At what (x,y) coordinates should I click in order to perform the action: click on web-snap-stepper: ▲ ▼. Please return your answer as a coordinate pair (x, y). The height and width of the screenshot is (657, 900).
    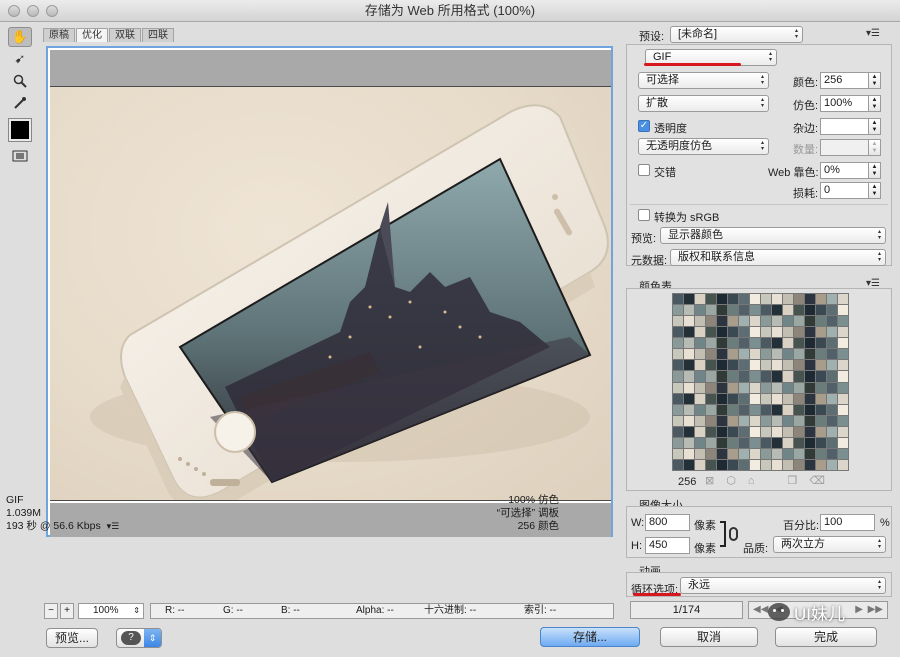
    Looking at the image, I should click on (875, 170).